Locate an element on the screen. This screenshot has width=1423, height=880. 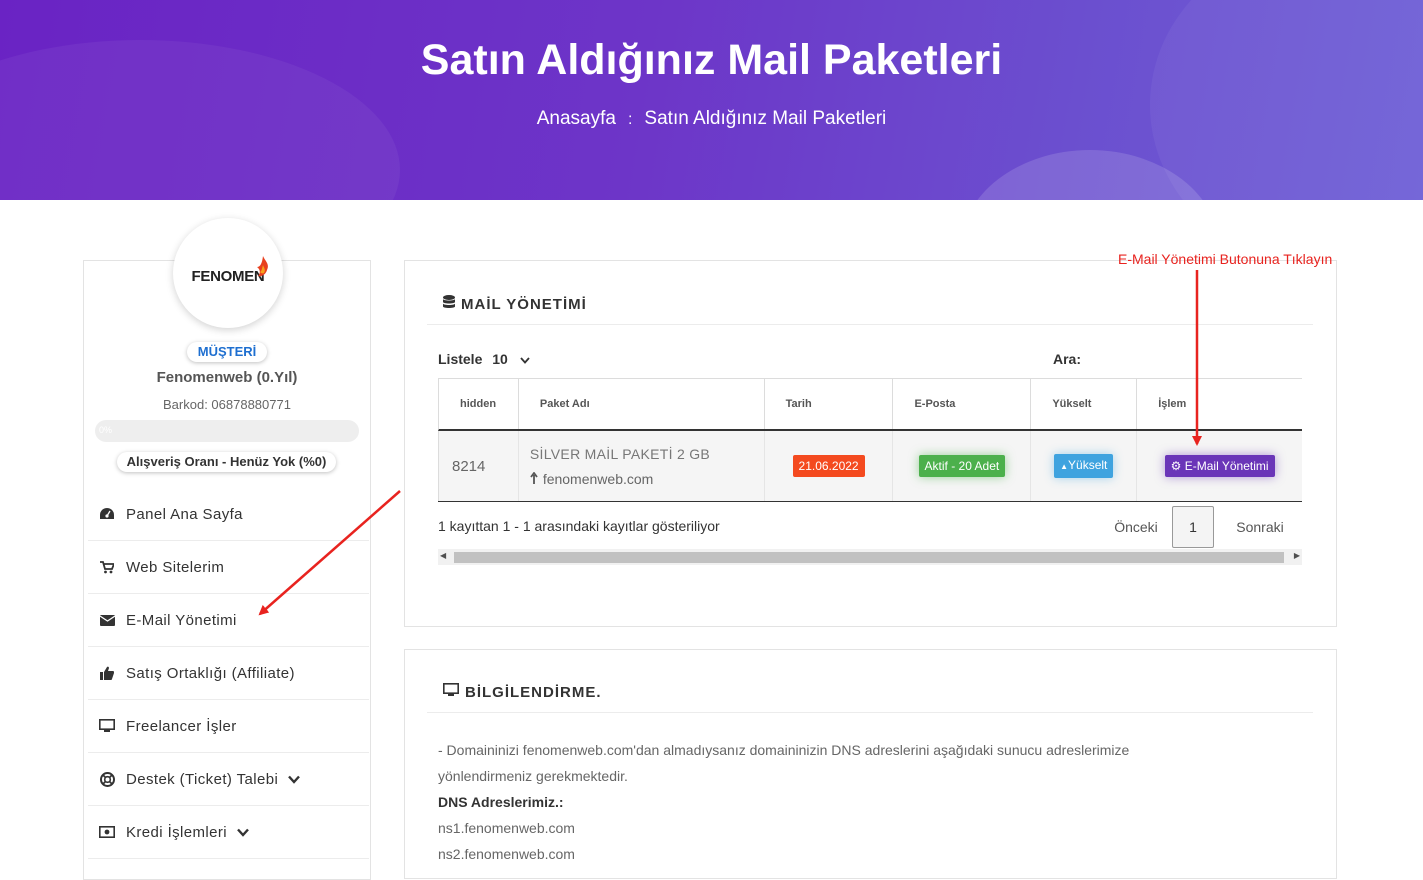
card-title: BİLGİLENDİRME. is located at coordinates (522, 692).